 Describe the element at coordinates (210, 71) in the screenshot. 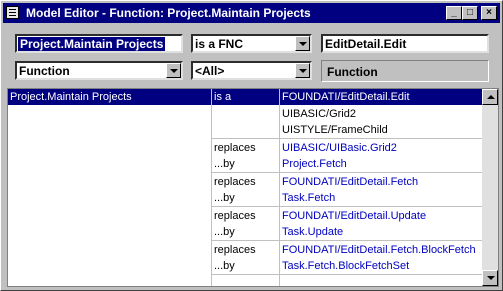

I see `filter-select-value: <All>` at that location.